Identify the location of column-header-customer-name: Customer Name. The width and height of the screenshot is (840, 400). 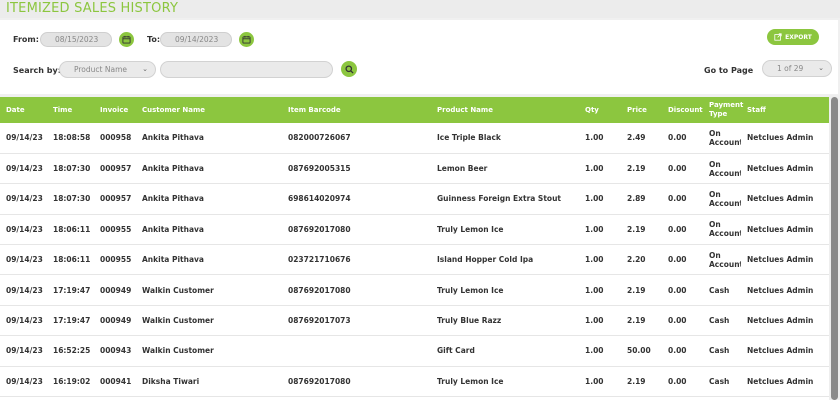
(209, 110).